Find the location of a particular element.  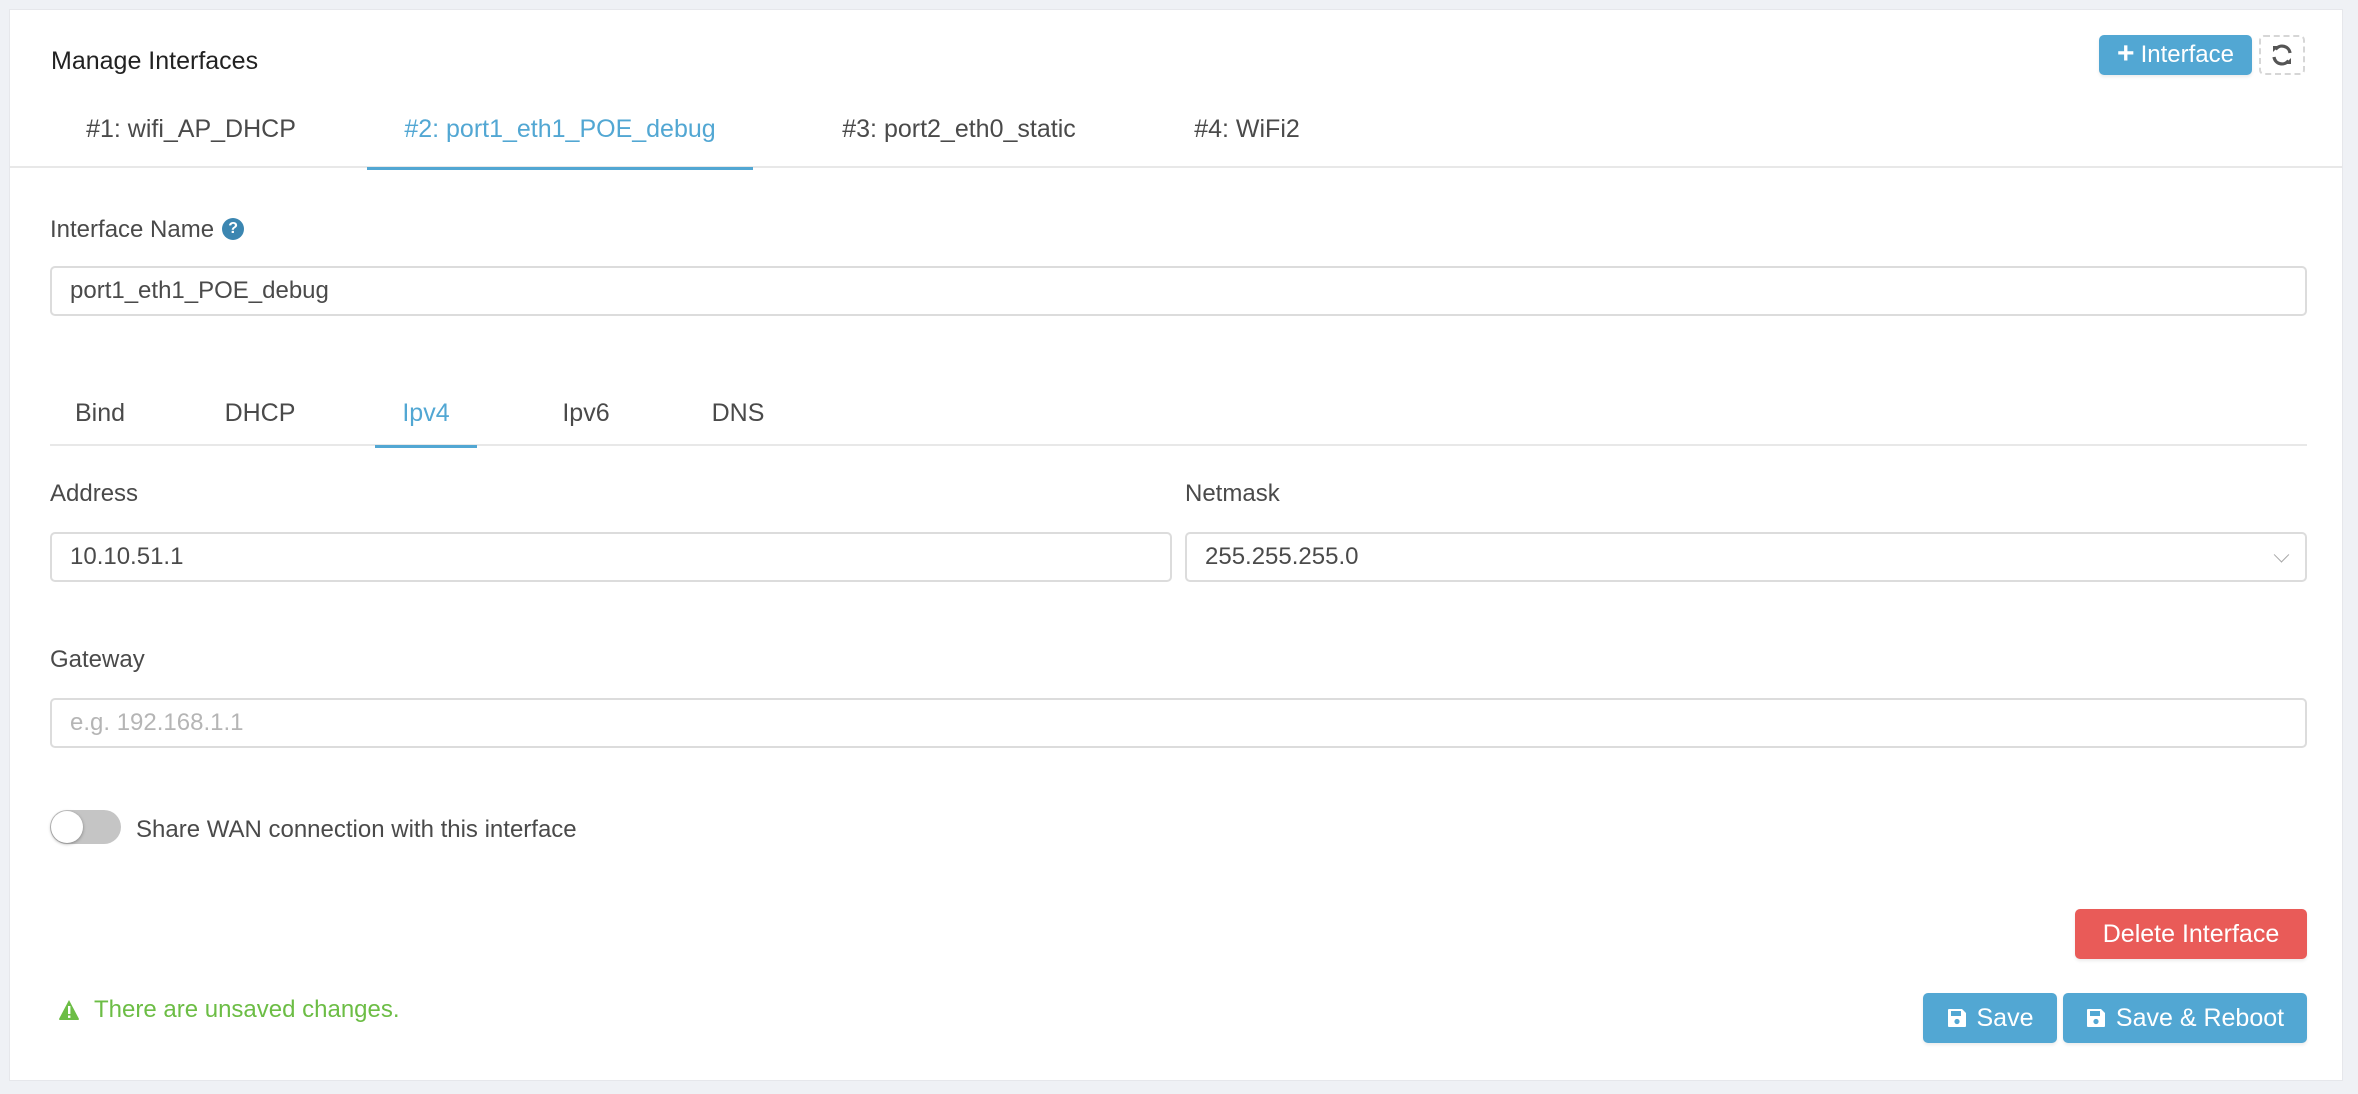

save-reboot-label: Save & Reboot is located at coordinates (2200, 1017).